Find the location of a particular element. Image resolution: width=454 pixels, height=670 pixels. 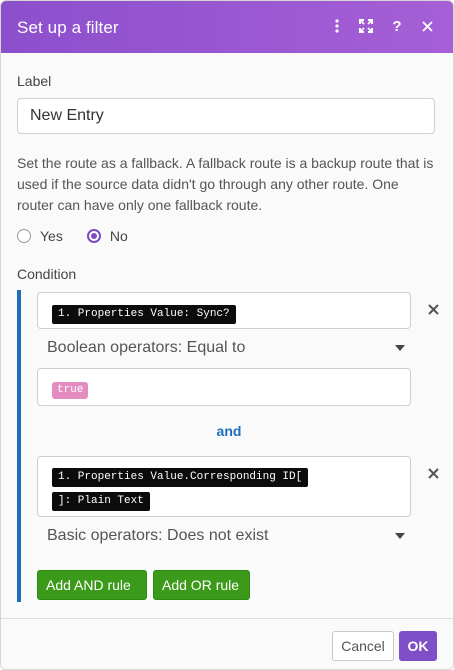

rule-2-field-token-2: ]: Plain Text is located at coordinates (101, 501).